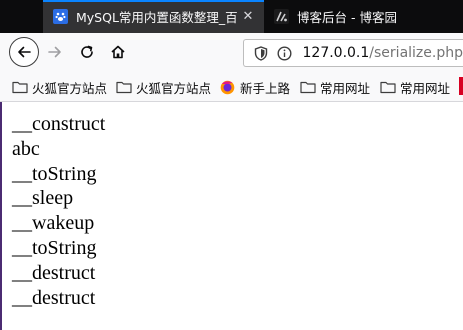 The height and width of the screenshot is (330, 463). What do you see at coordinates (416, 53) in the screenshot?
I see `url-path: /serialize.php` at bounding box center [416, 53].